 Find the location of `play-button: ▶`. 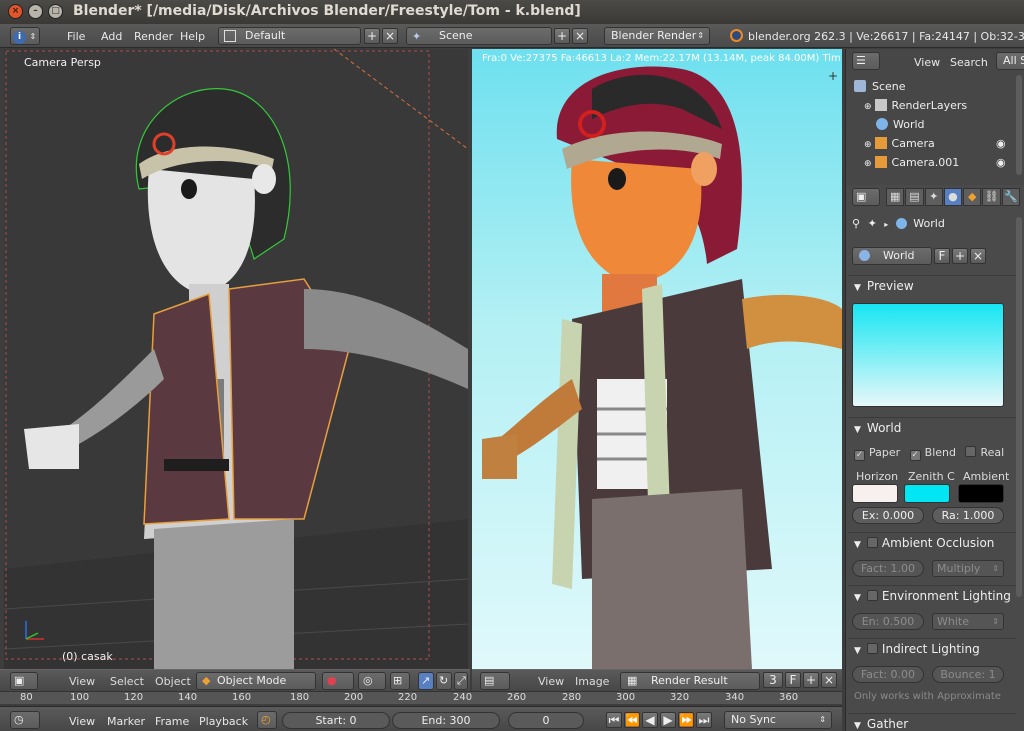

play-button: ▶ is located at coordinates (668, 720).